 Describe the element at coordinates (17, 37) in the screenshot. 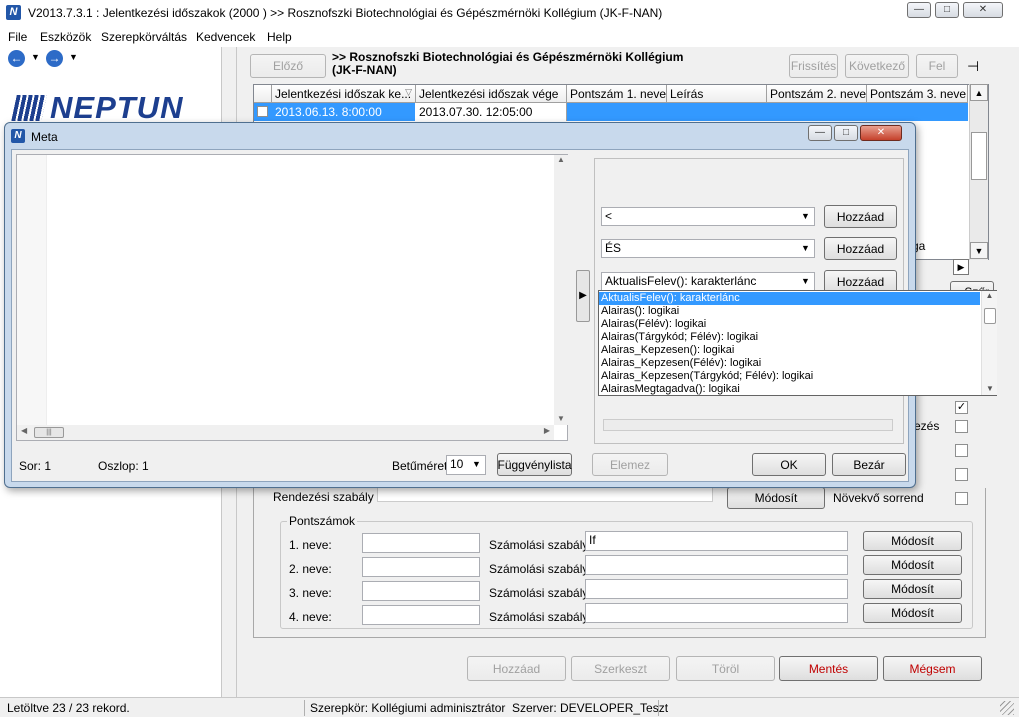

I see `menu-file: File` at that location.